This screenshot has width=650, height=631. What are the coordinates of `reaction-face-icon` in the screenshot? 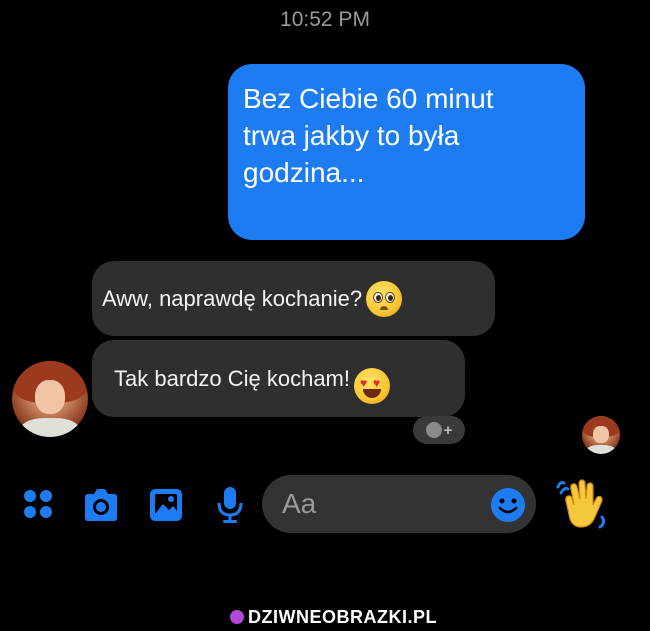 It's located at (433, 430).